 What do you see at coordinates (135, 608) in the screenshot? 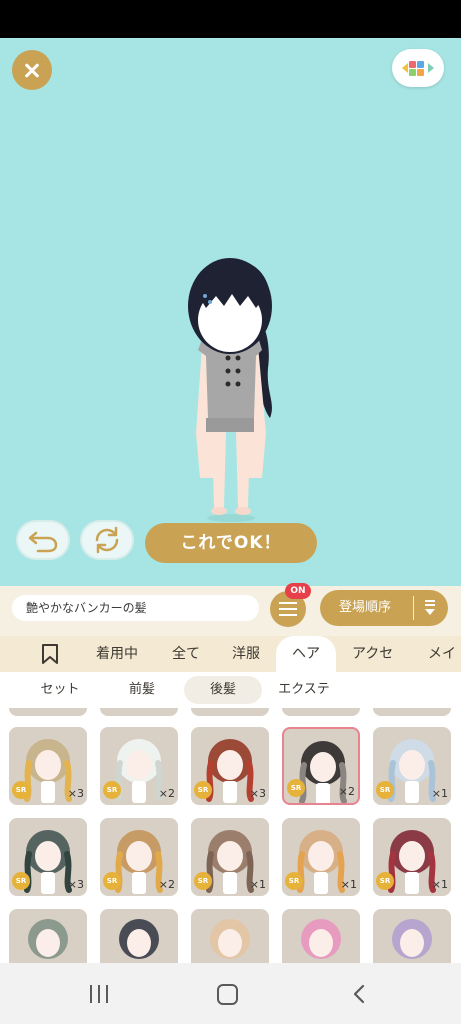
I see `item-name-field: 艶やかなバンカーの髪` at bounding box center [135, 608].